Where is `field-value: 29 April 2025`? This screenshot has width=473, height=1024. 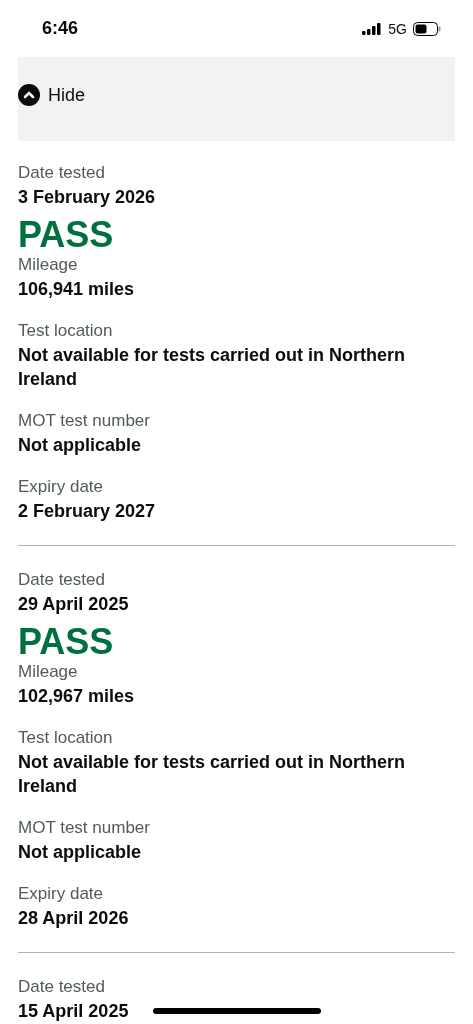 field-value: 29 April 2025 is located at coordinates (73, 604).